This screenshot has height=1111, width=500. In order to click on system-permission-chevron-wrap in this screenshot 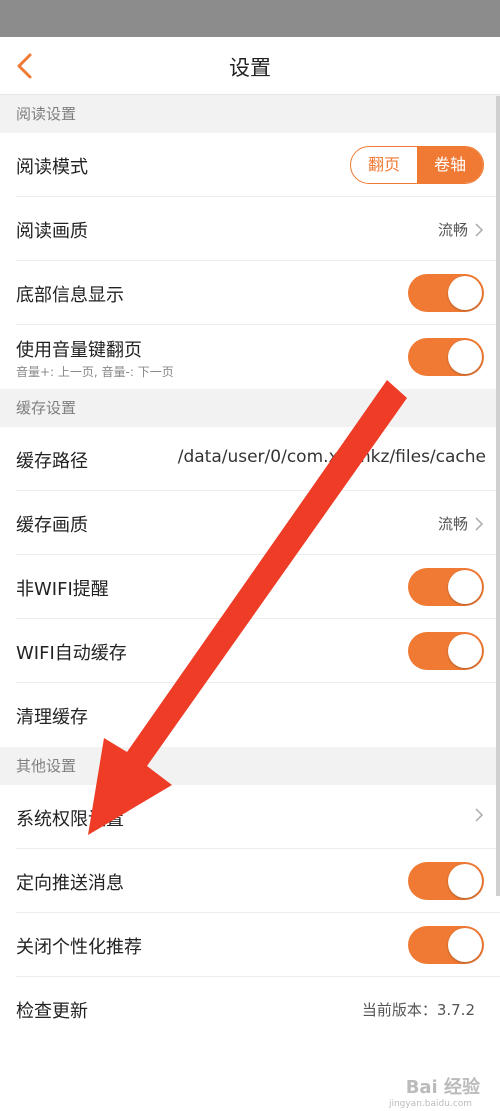, I will do `click(476, 815)`.